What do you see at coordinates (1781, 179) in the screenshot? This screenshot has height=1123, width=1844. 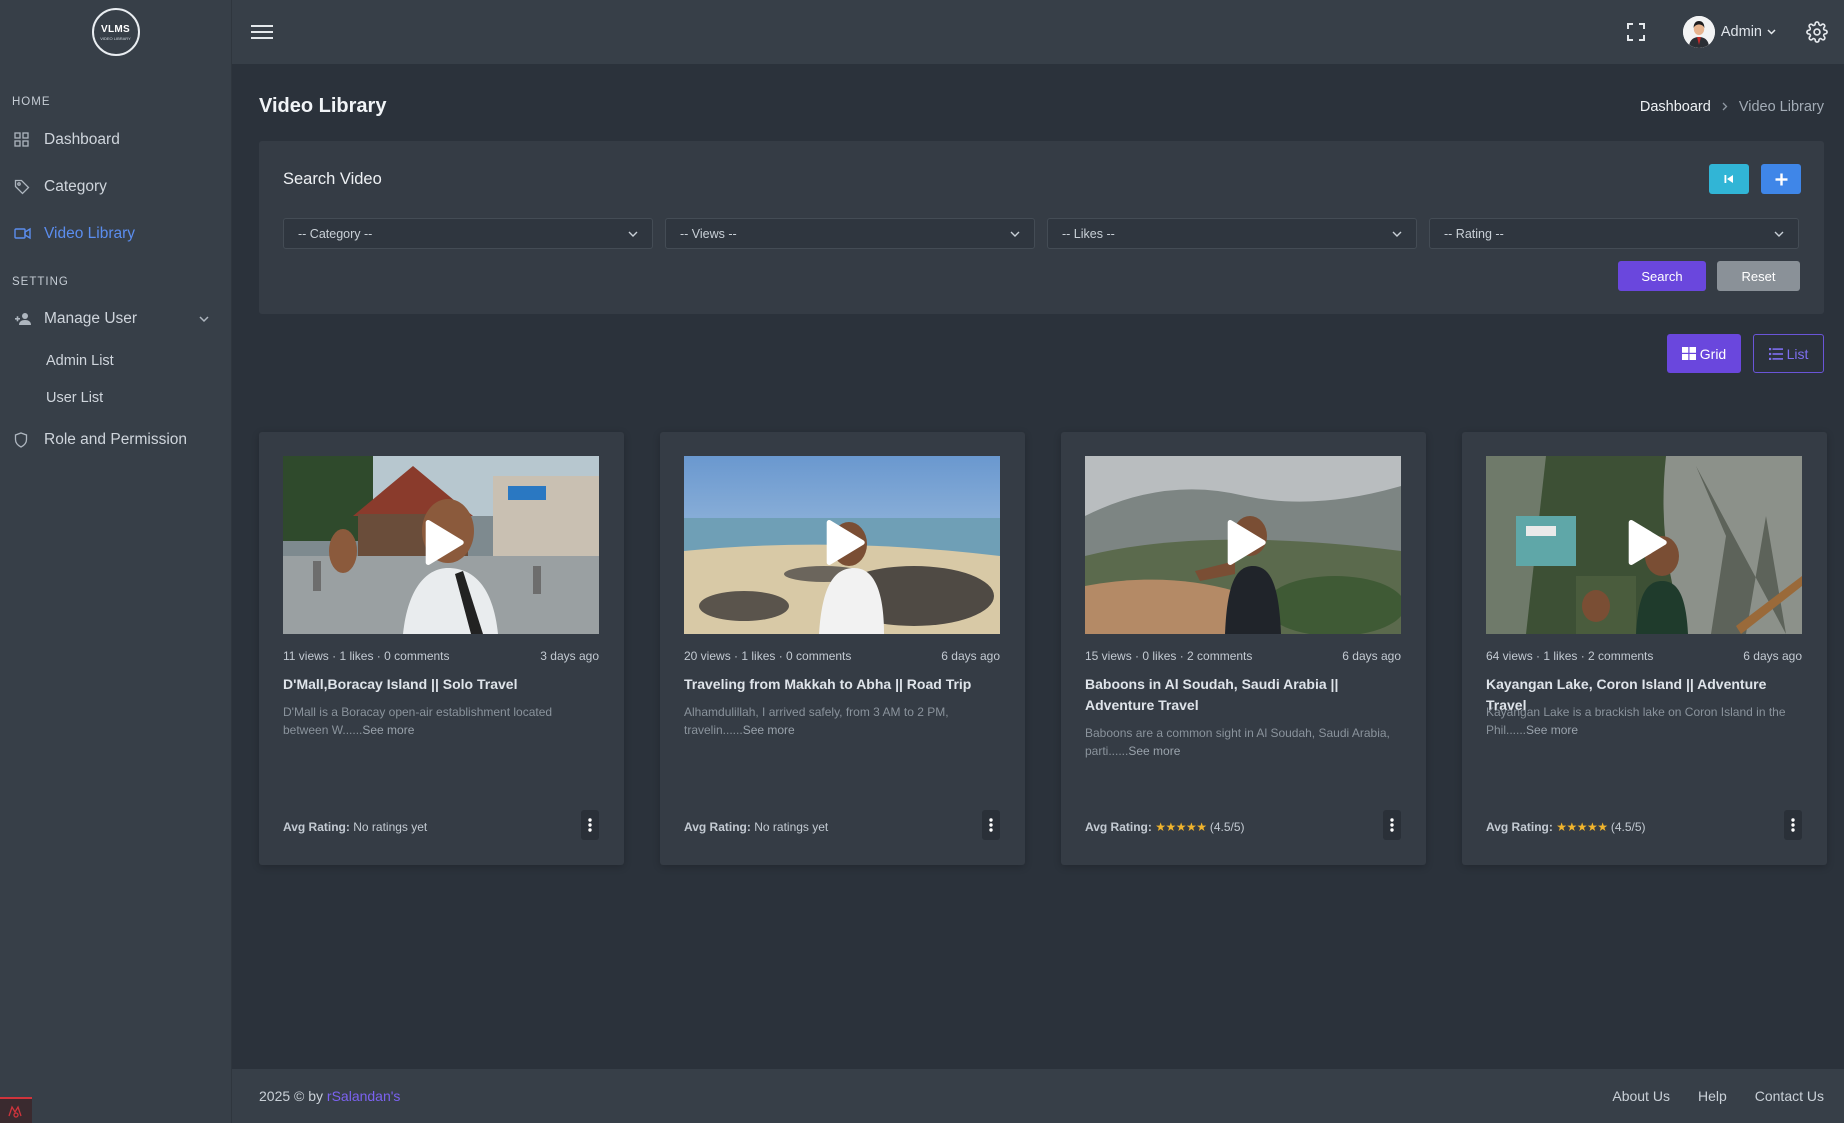 I see `add-video-button` at bounding box center [1781, 179].